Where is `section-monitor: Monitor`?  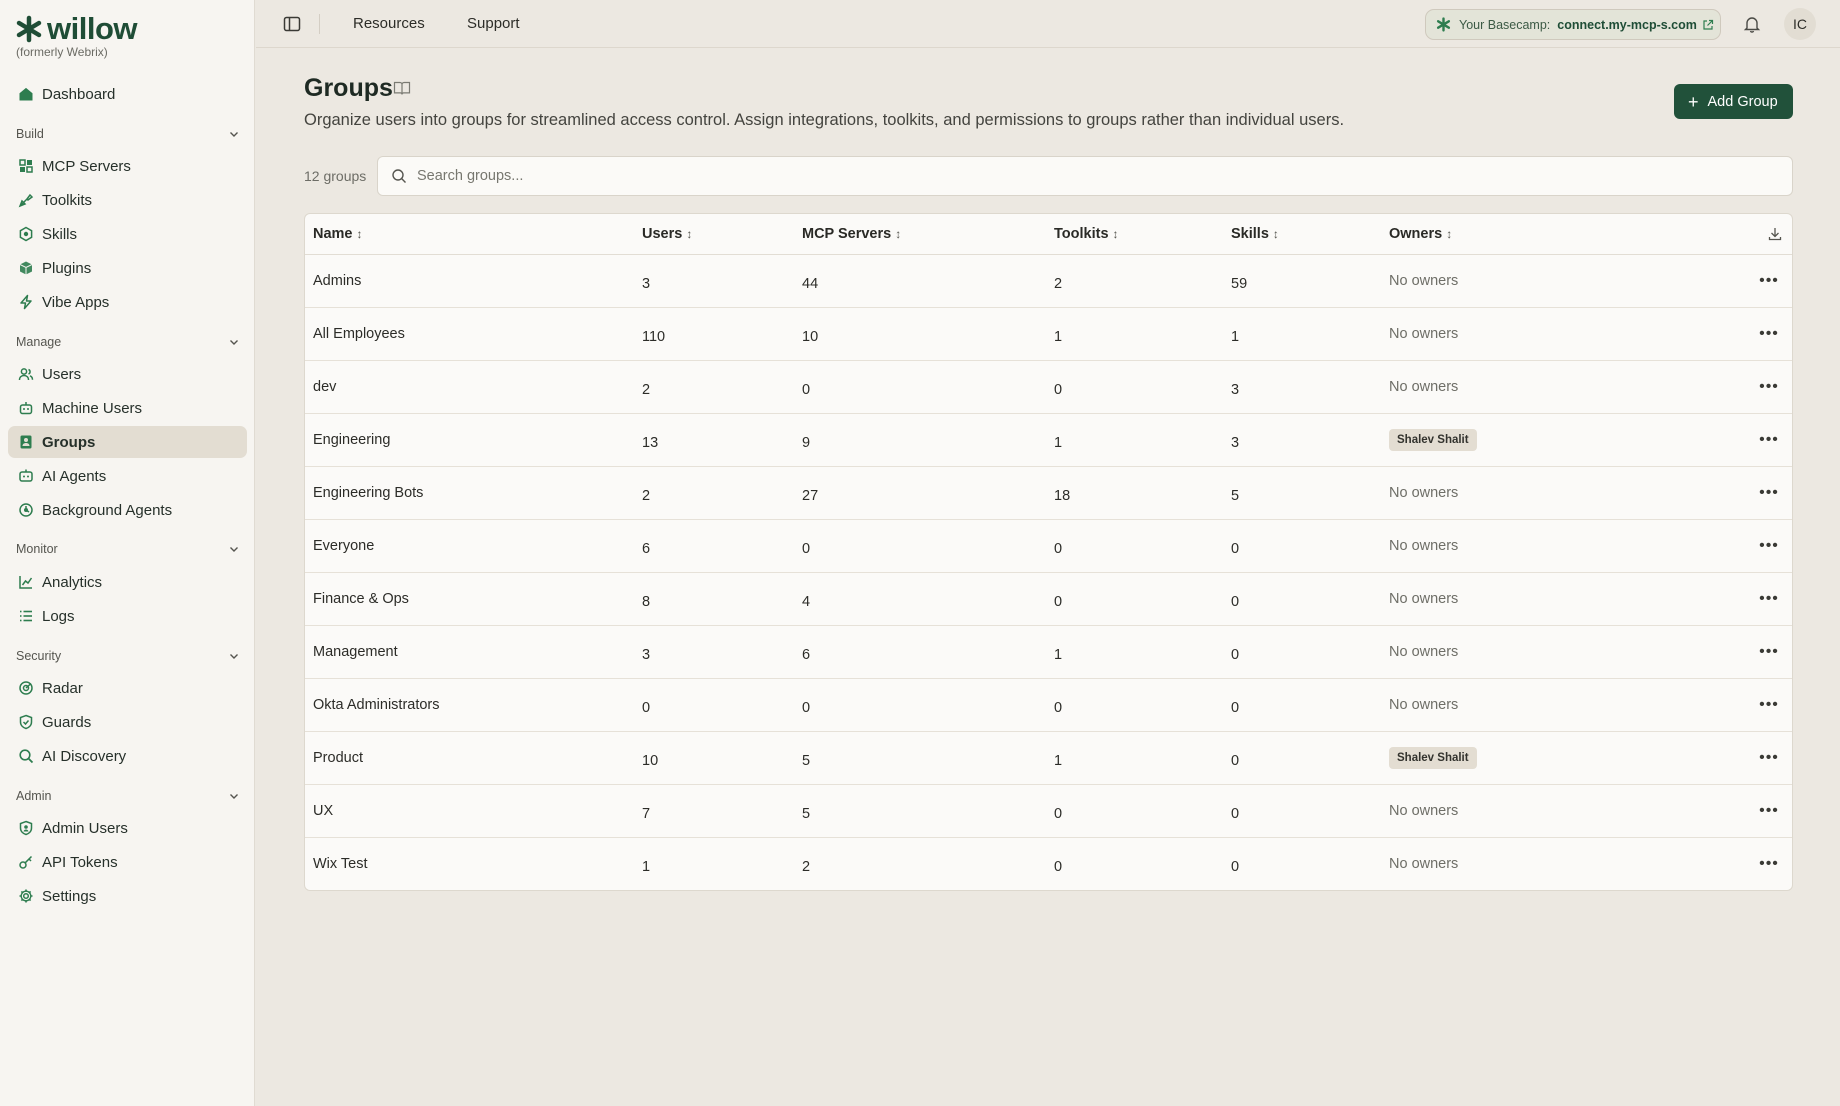
section-monitor: Monitor is located at coordinates (128, 549).